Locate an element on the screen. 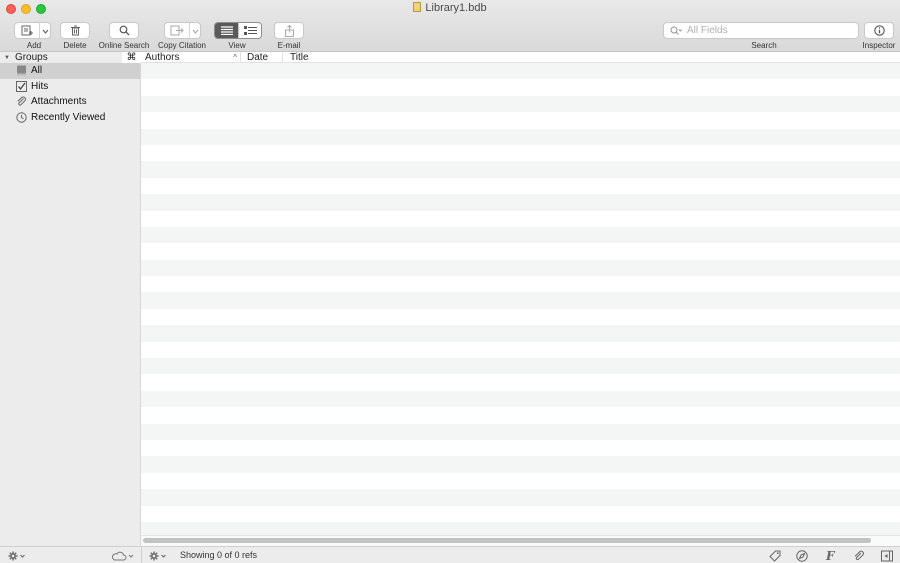 The height and width of the screenshot is (563, 900). bottom-bar: Showing 0 of 0 refs F is located at coordinates (450, 554).